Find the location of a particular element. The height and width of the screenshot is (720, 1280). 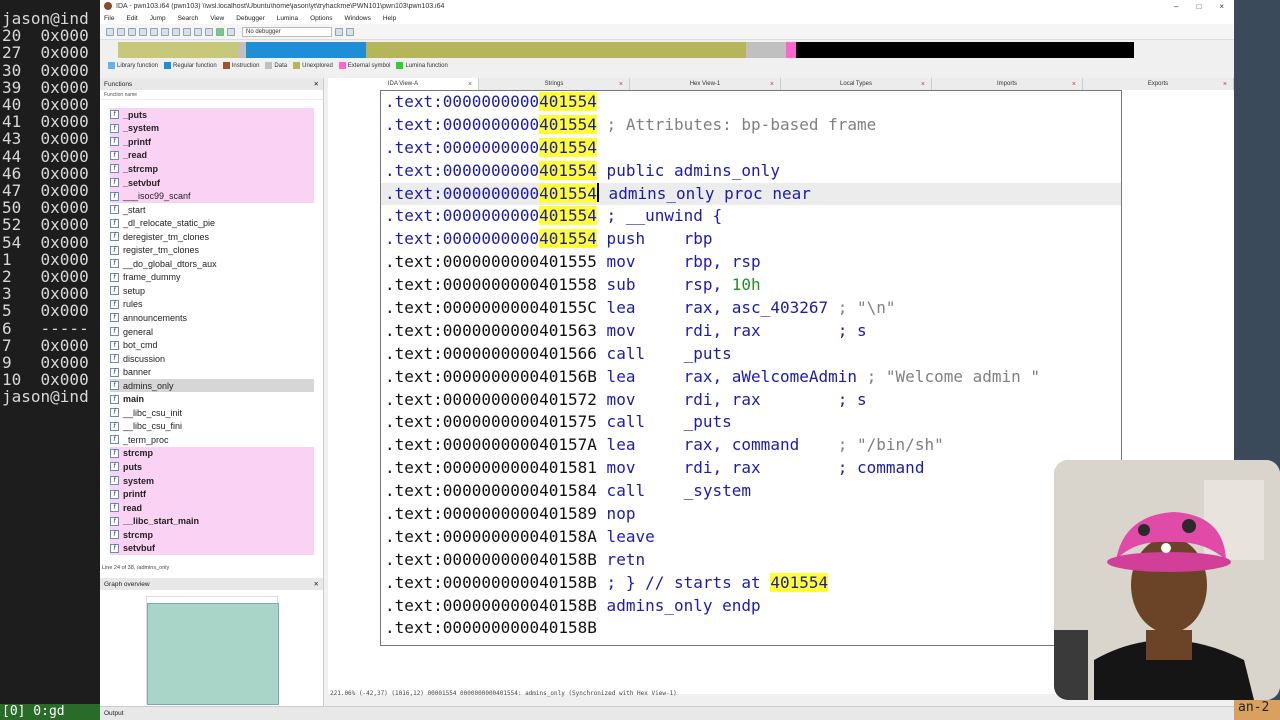

navigation-band is located at coordinates (667, 50).